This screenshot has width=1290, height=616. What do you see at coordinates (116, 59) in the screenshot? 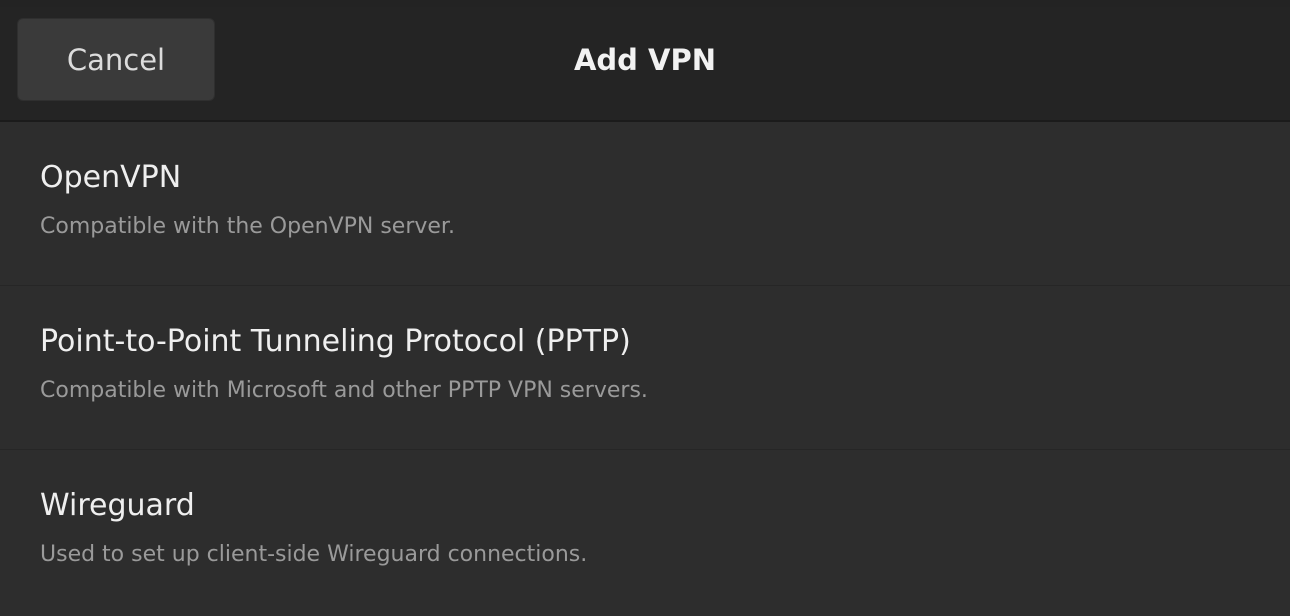
I see `cancel-button: Cancel` at bounding box center [116, 59].